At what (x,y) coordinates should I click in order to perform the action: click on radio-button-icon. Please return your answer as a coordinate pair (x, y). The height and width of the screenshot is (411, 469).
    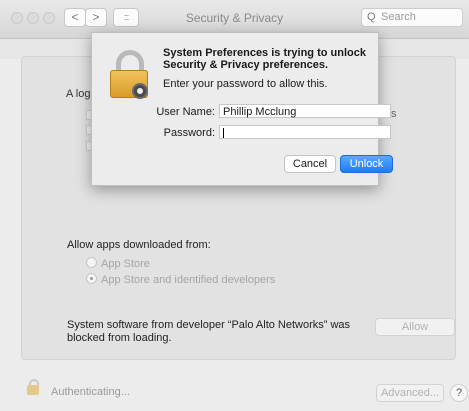
    Looking at the image, I should click on (91, 262).